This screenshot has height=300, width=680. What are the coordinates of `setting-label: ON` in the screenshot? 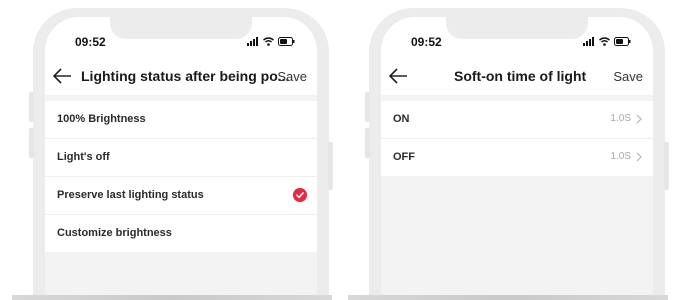 It's located at (401, 119).